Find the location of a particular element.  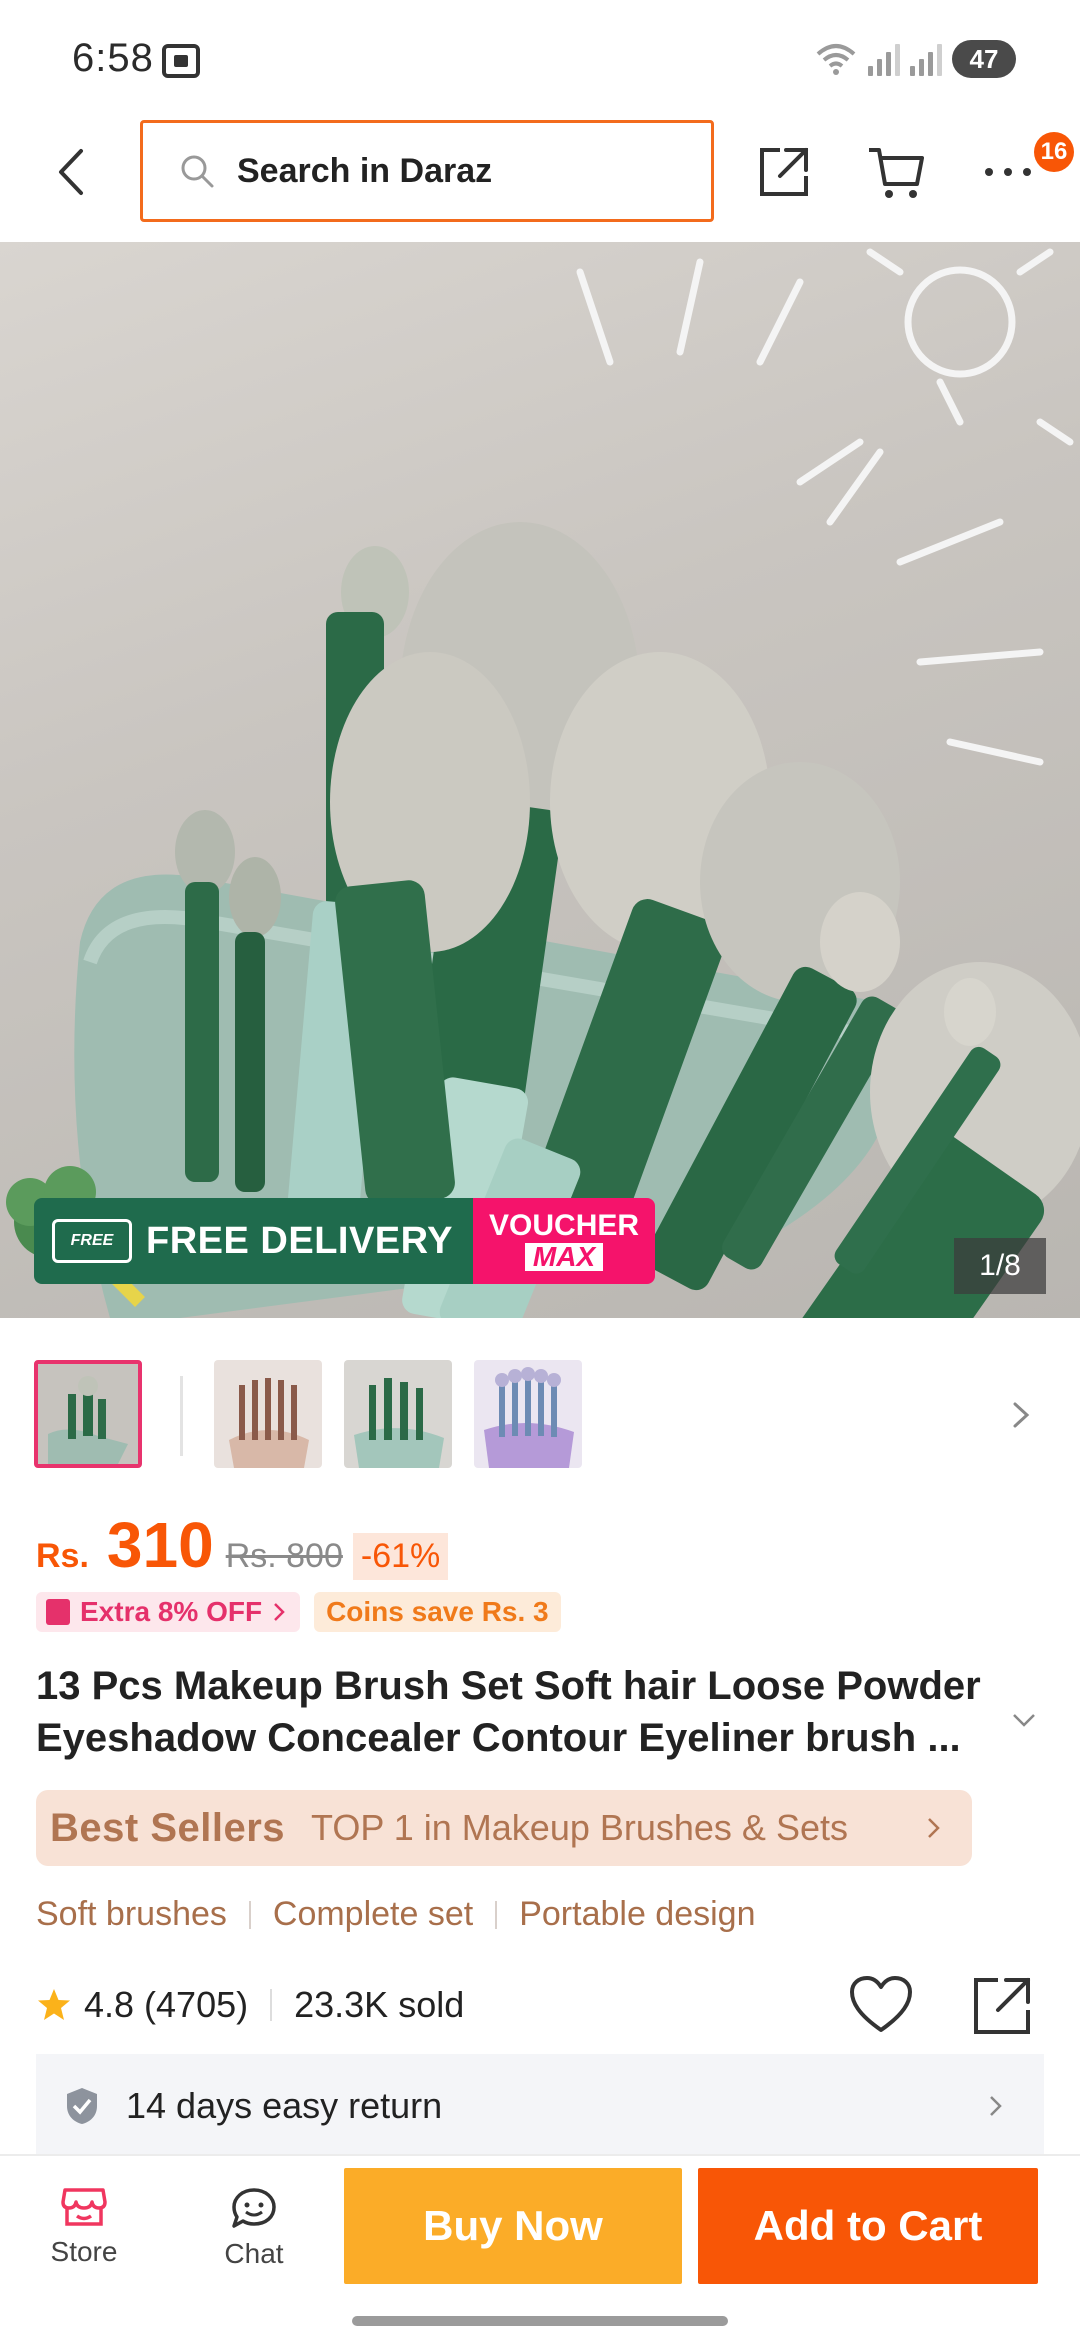

status-icons: 47 is located at coordinates (915, 59).